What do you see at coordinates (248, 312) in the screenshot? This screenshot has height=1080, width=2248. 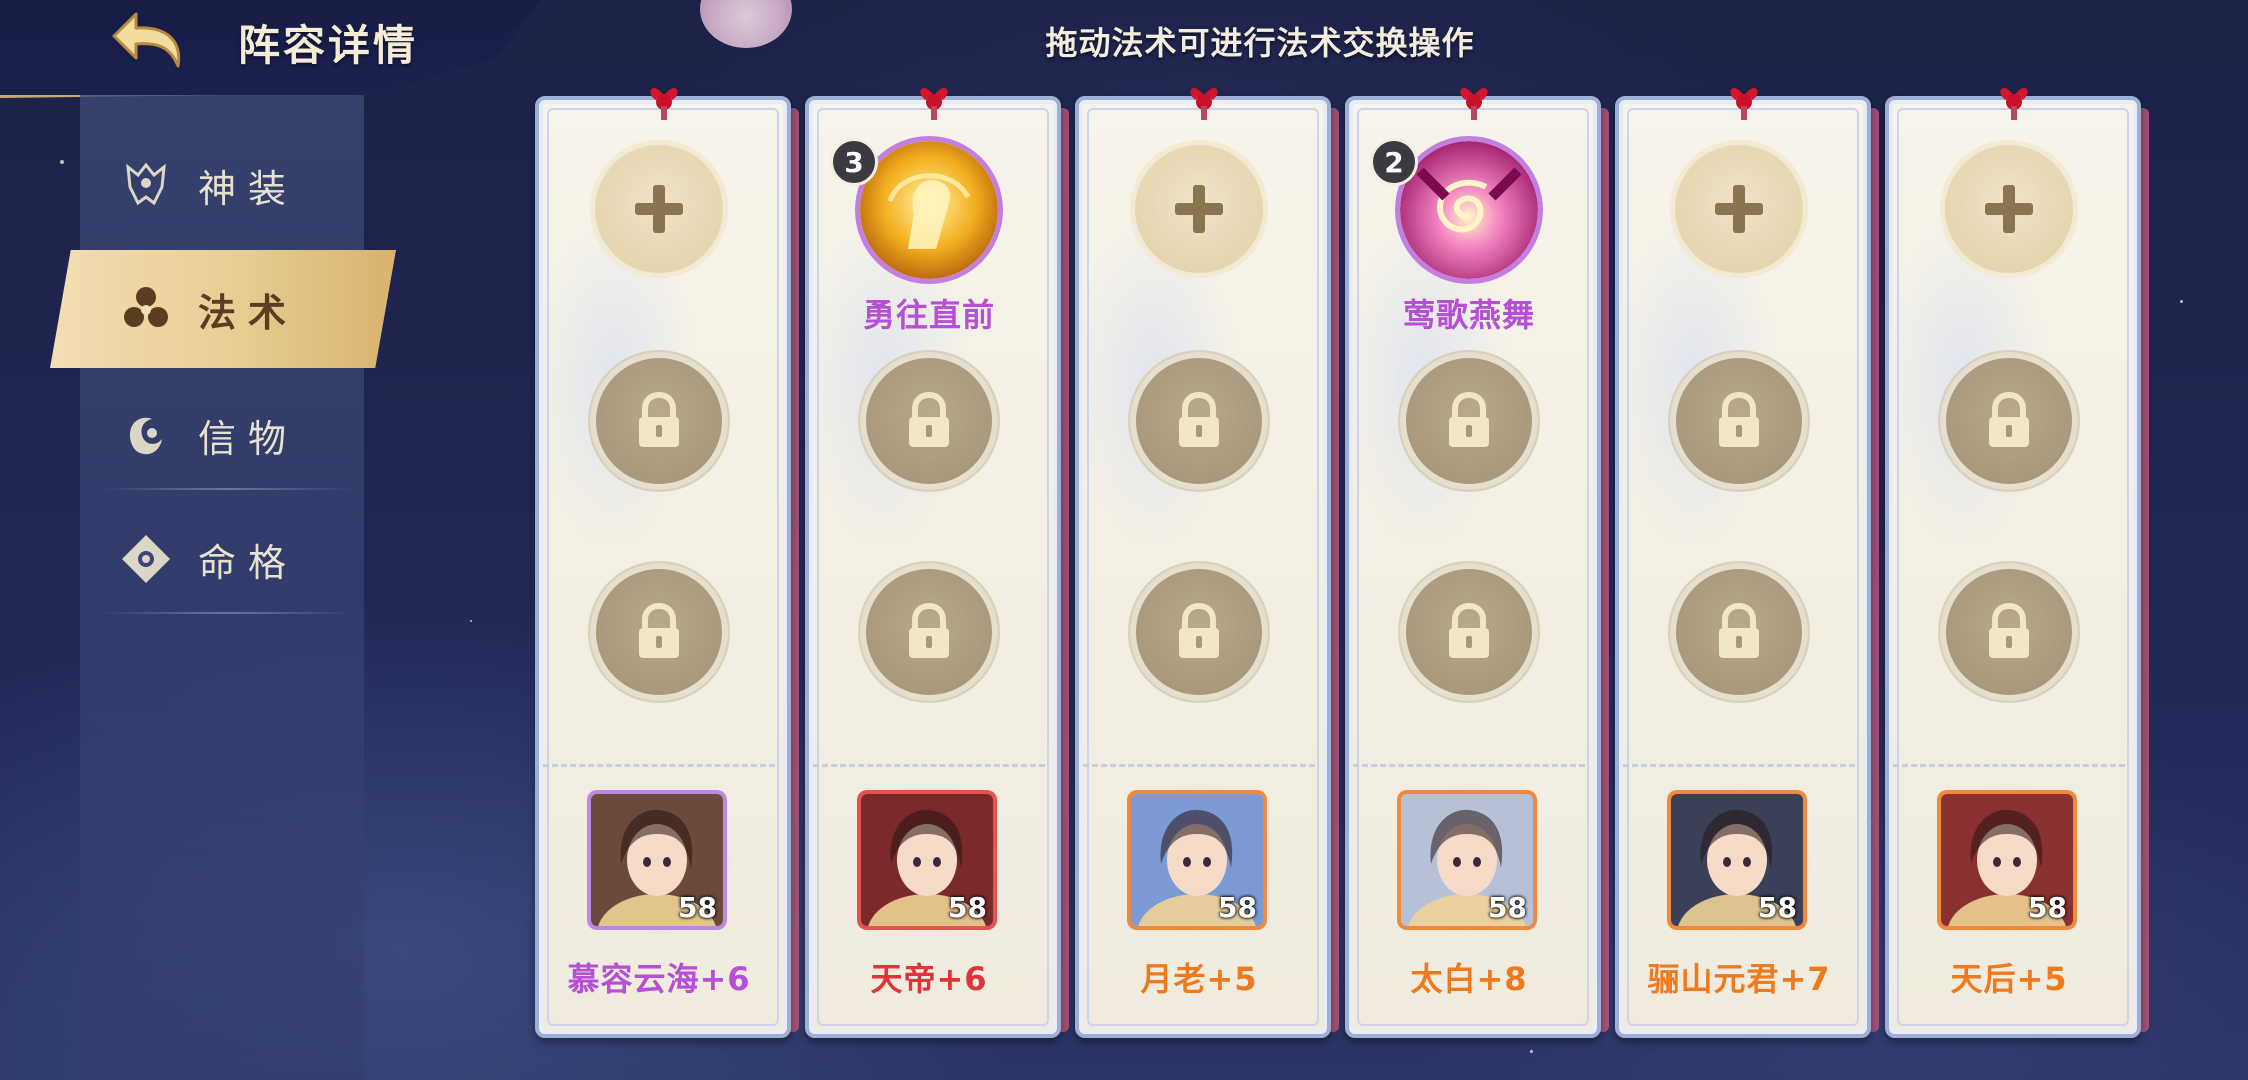 I see `sidebar-item-label: 法术` at bounding box center [248, 312].